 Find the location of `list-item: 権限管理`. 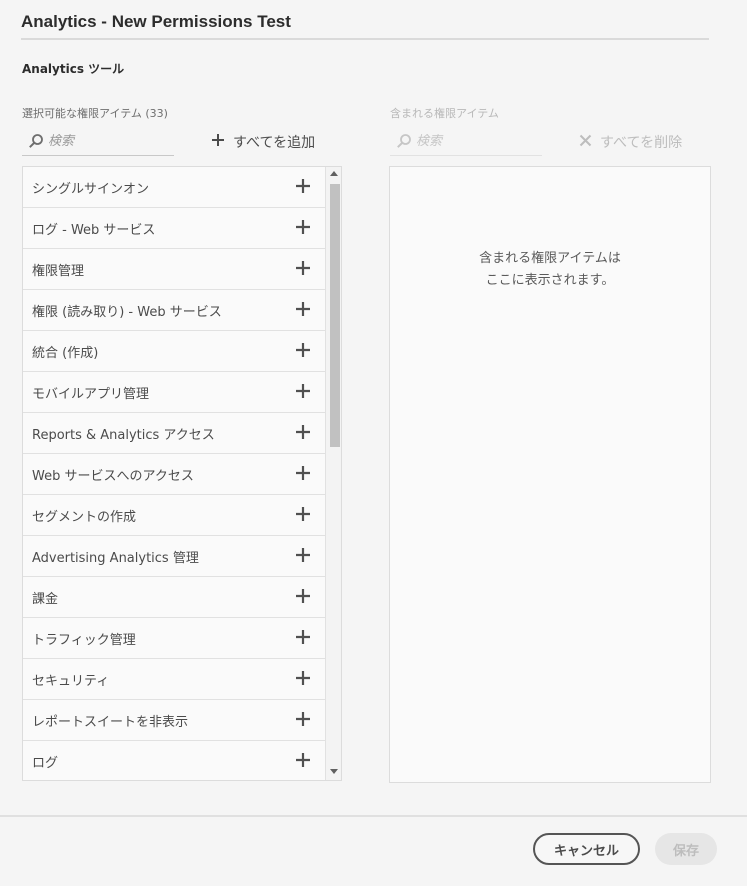

list-item: 権限管理 is located at coordinates (174, 269).